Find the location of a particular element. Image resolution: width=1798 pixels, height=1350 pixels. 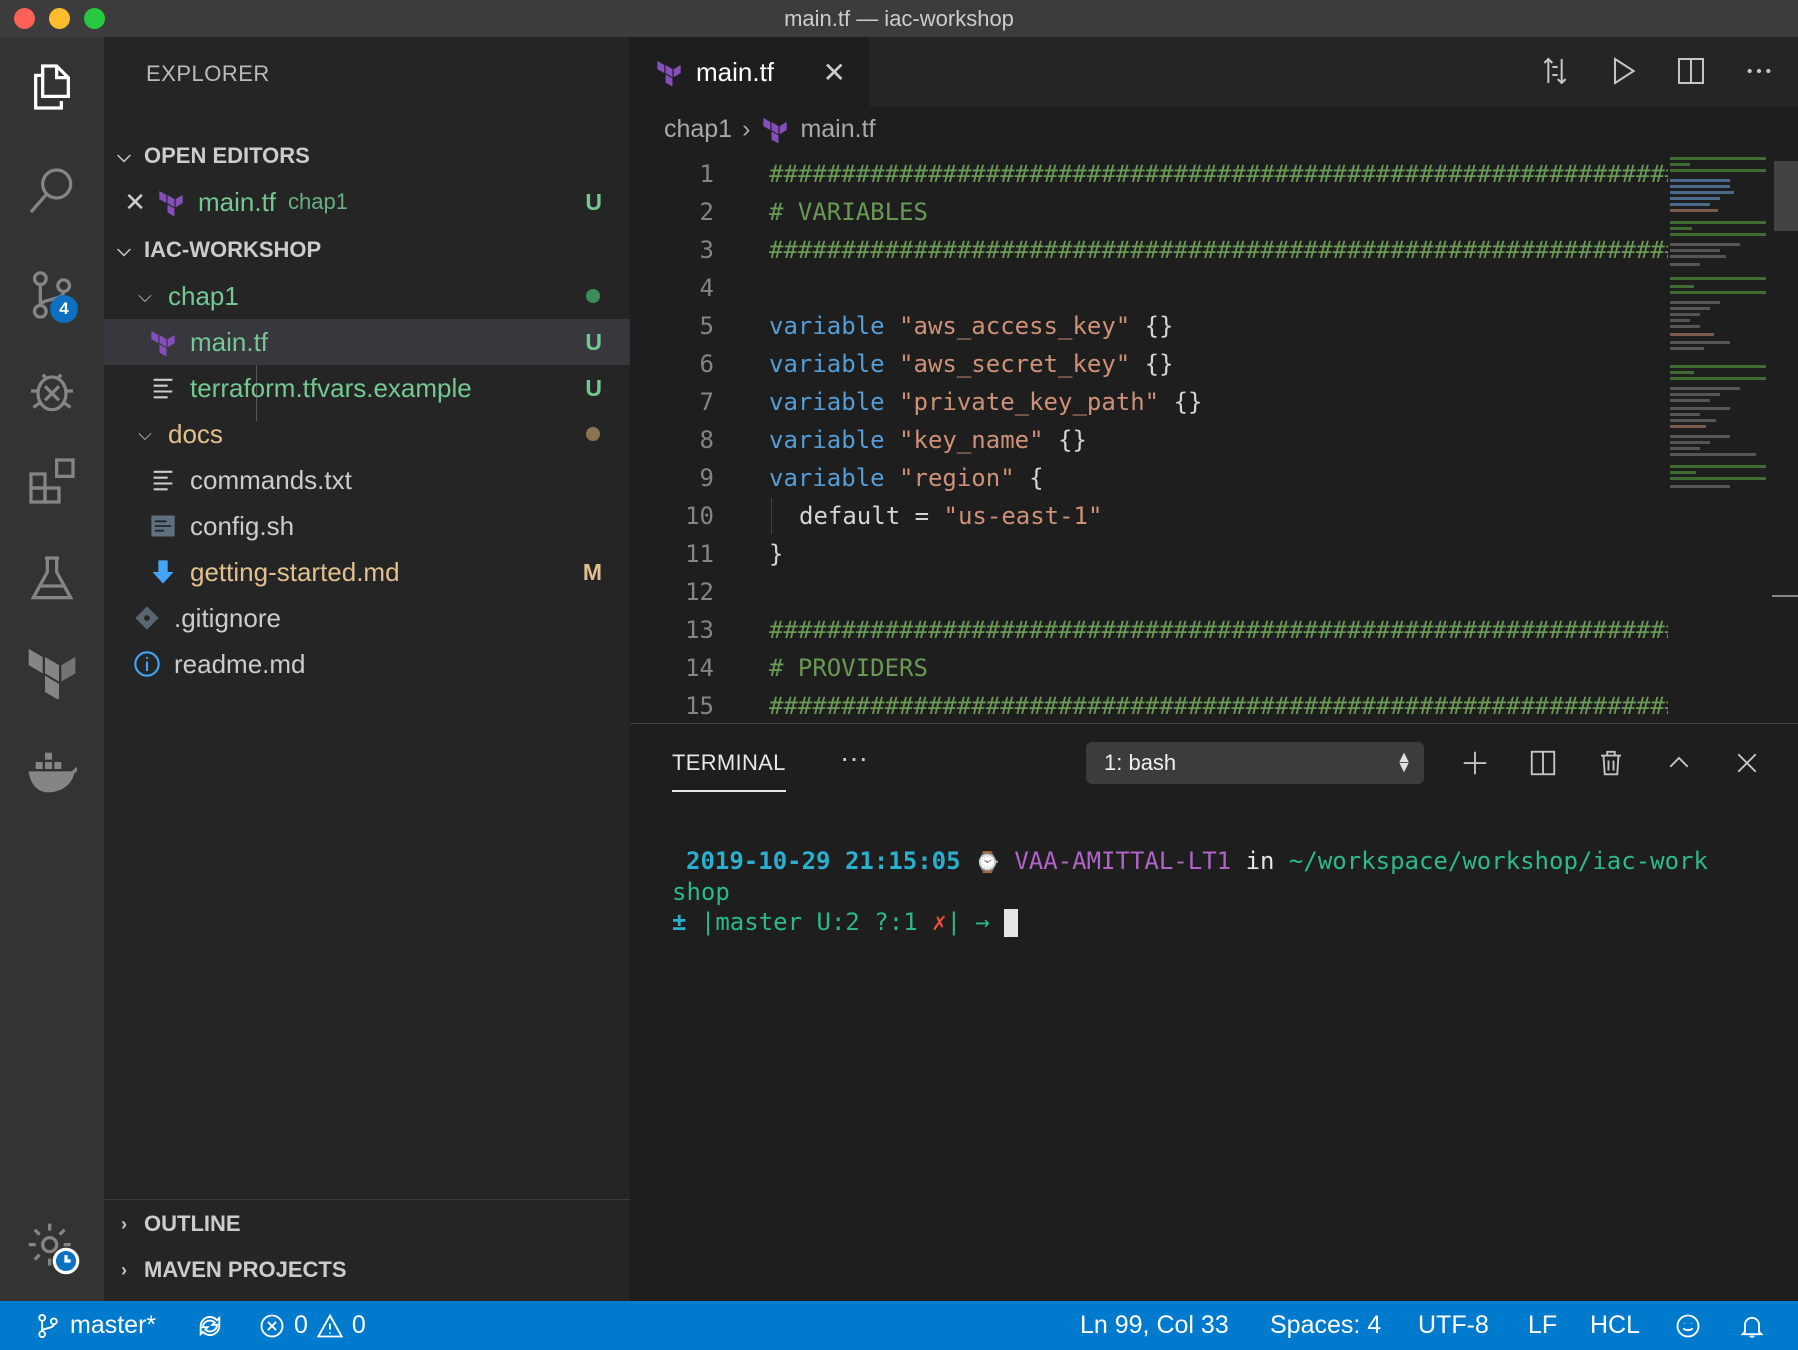

close-icon: ✕ is located at coordinates (125, 202).